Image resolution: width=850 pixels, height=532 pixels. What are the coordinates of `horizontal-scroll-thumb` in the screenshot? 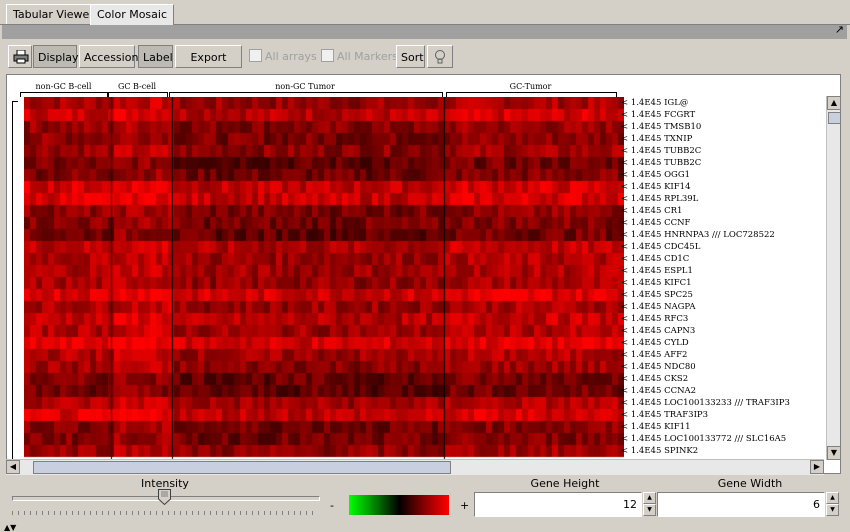 It's located at (242, 467).